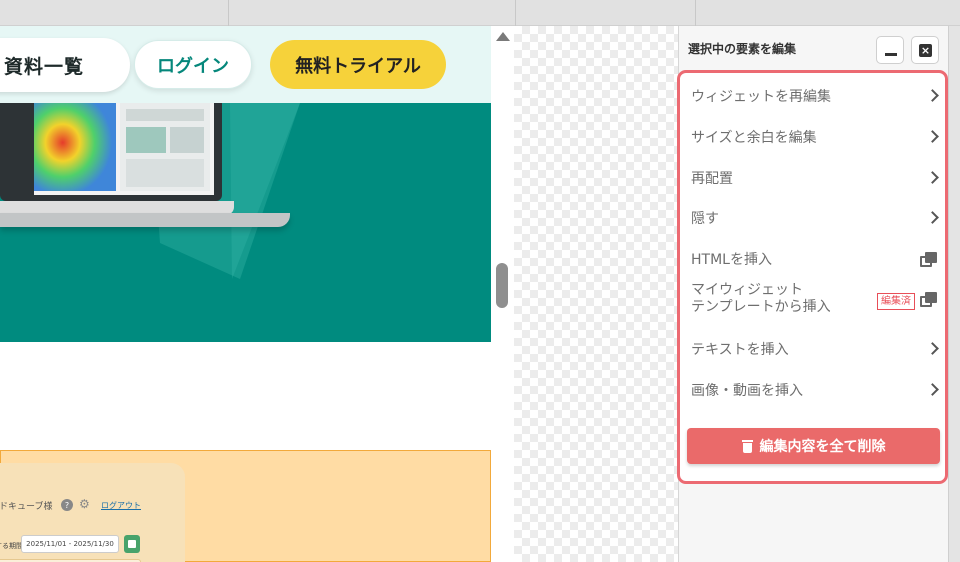 The image size is (960, 562). Describe the element at coordinates (822, 447) in the screenshot. I see `delete-button-label: 編集内容を全て削除` at that location.